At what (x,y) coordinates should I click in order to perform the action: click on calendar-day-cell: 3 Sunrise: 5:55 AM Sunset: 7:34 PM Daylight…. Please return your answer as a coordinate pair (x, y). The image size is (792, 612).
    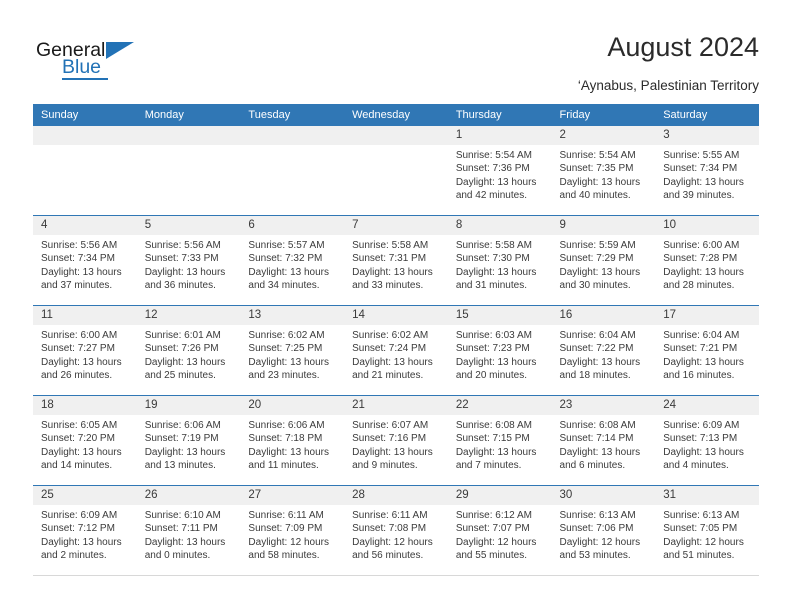
    Looking at the image, I should click on (707, 170).